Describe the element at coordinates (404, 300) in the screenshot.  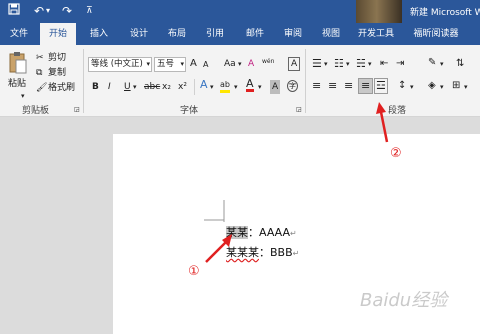
I see `watermark-logo: Baidu经验` at that location.